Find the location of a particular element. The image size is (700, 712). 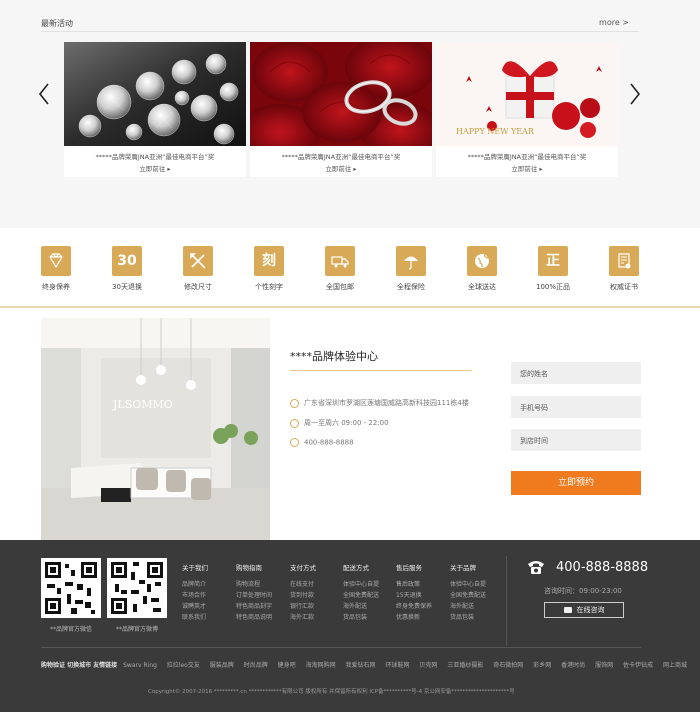

friend-link: 三亚婚纱摄影 is located at coordinates (465, 665).